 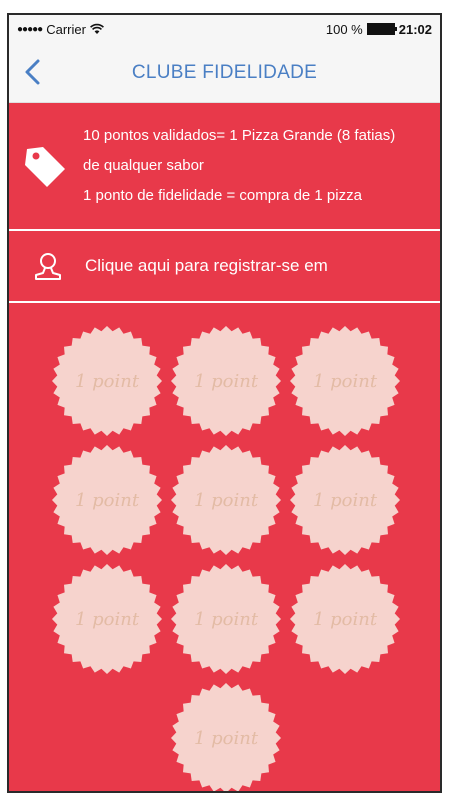 I want to click on nav-bar: CLUBE FIDELIDADE, so click(x=224, y=73).